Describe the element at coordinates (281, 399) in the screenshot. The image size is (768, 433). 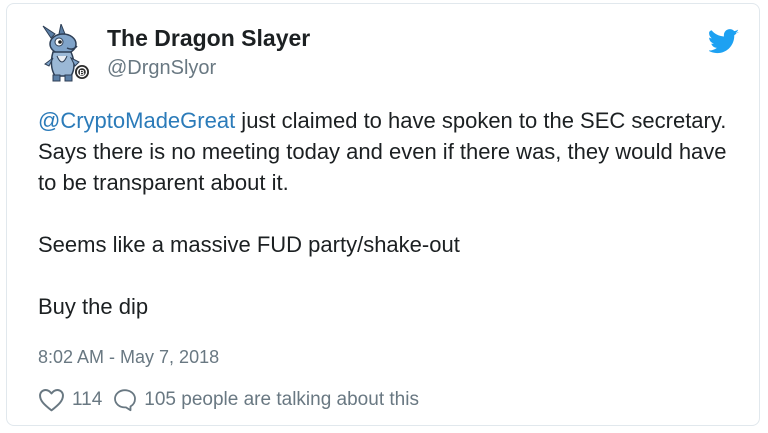
I see `reply-count-text: 105 people are talking about this` at that location.